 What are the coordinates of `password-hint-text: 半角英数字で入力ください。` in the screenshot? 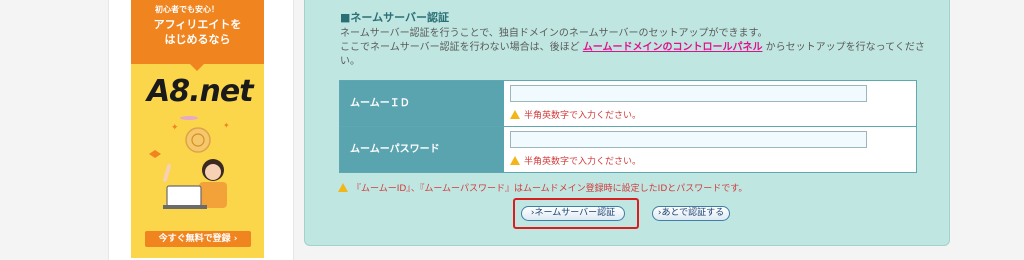 It's located at (583, 162).